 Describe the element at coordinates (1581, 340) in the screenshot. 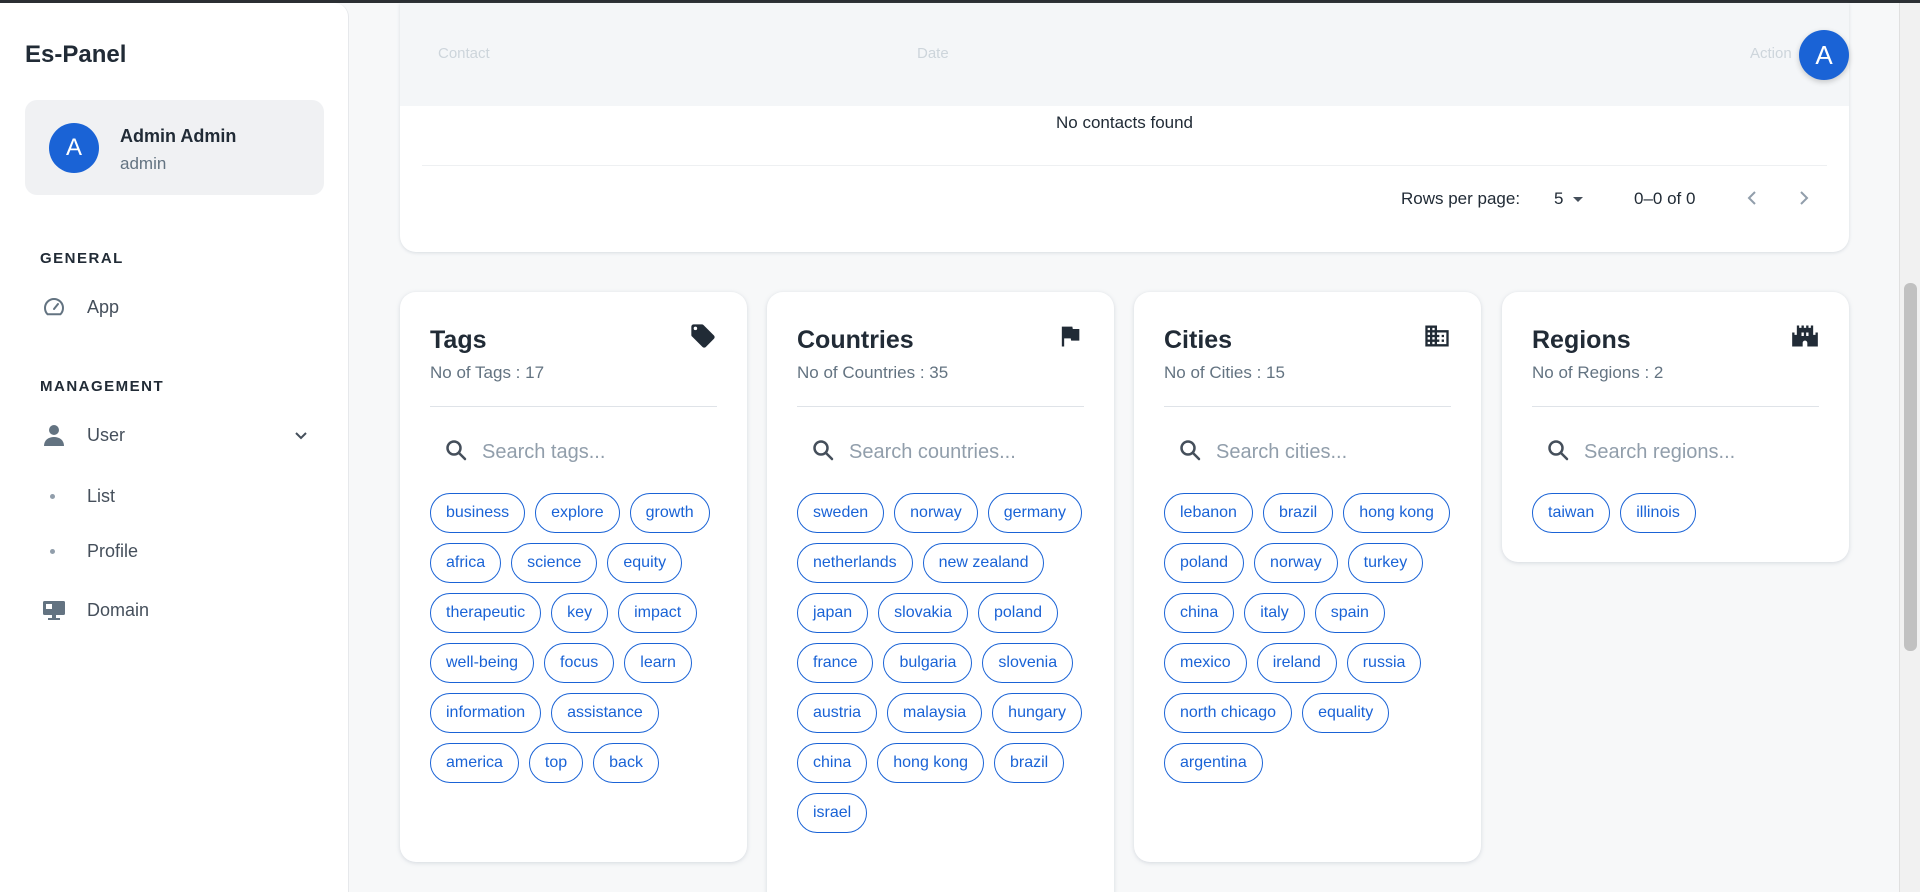

I see `card-title: Regions` at that location.